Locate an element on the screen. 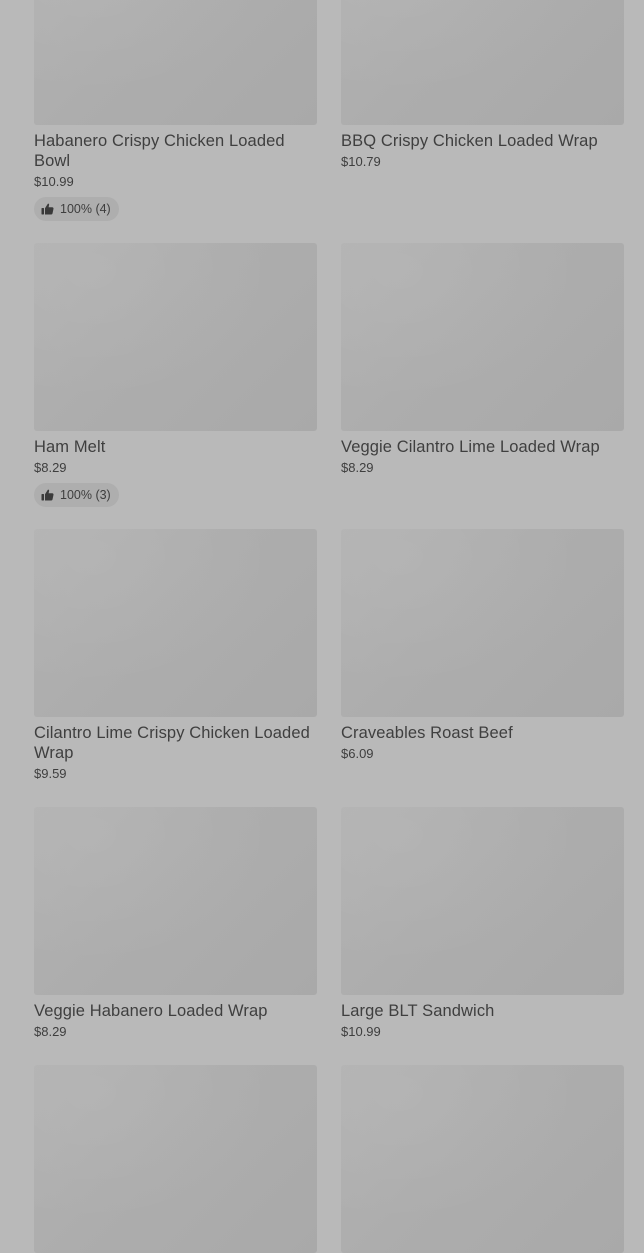  menu-item-card: Veggie Cilantro Lime Loaded Wrap $8.29 is located at coordinates (482, 359).